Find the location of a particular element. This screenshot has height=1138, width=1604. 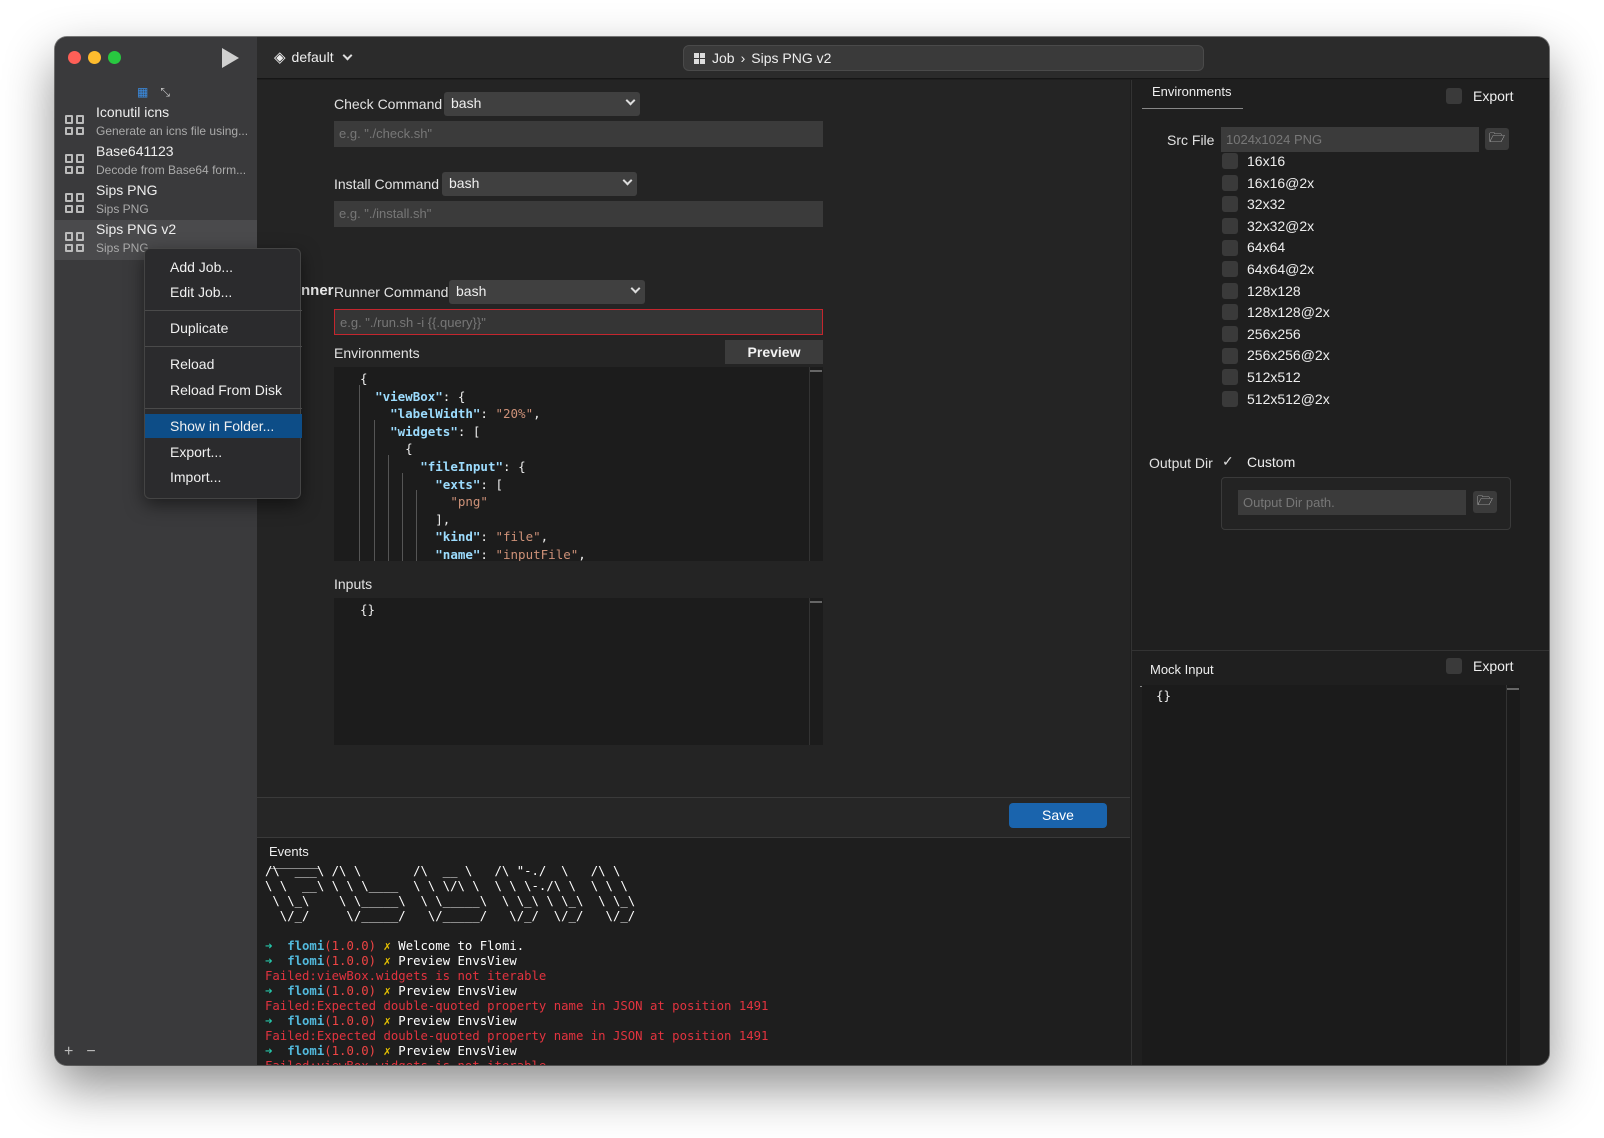

size-option-16x16@2x: 16x16@2x is located at coordinates (1268, 185).